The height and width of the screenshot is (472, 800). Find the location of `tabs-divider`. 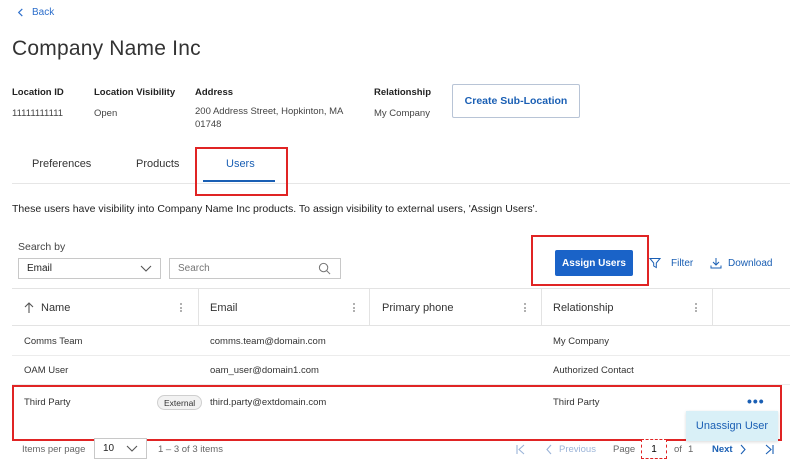

tabs-divider is located at coordinates (401, 183).